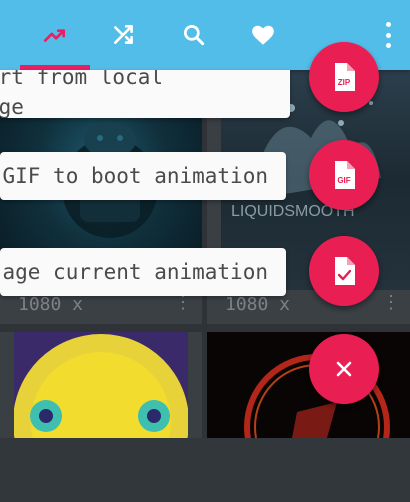 Image resolution: width=410 pixels, height=502 pixels. I want to click on fab-label-text: ort from local age, so click(82, 94).